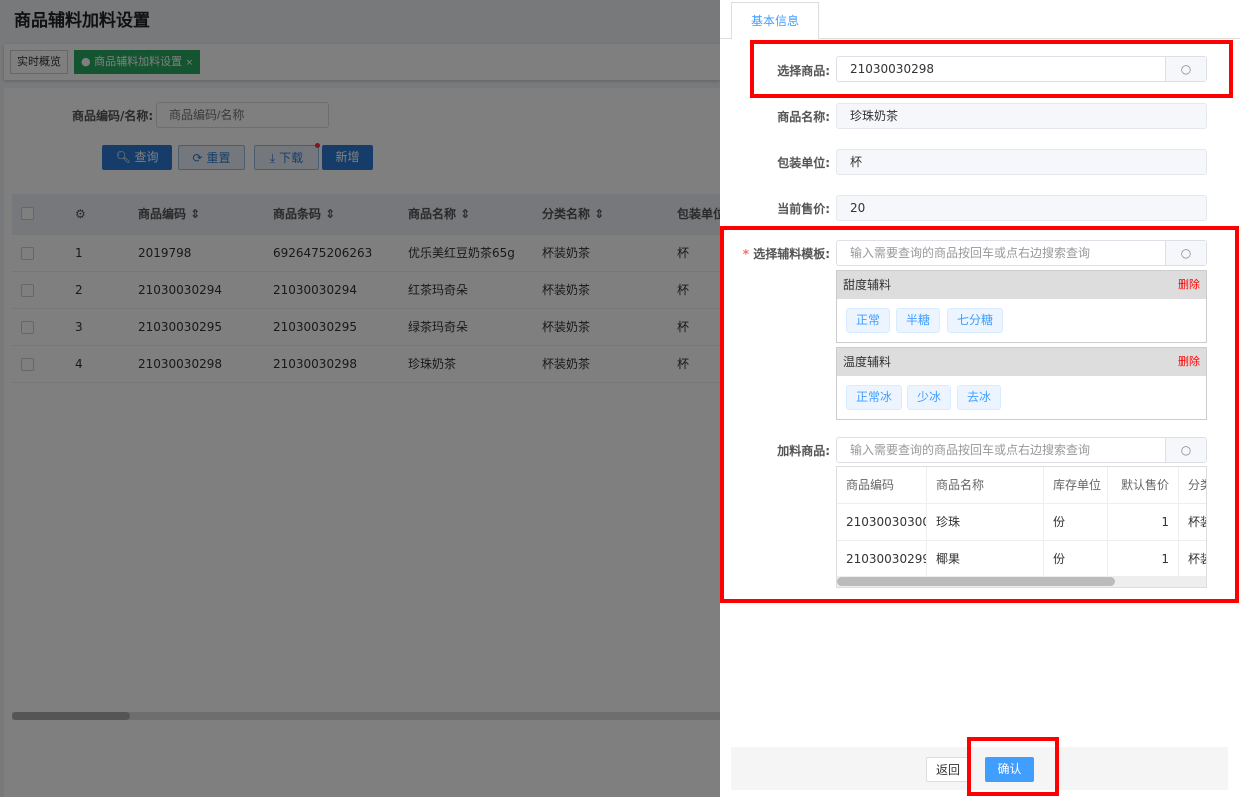 The image size is (1240, 797). I want to click on unit-label: 包装单位:, so click(803, 163).